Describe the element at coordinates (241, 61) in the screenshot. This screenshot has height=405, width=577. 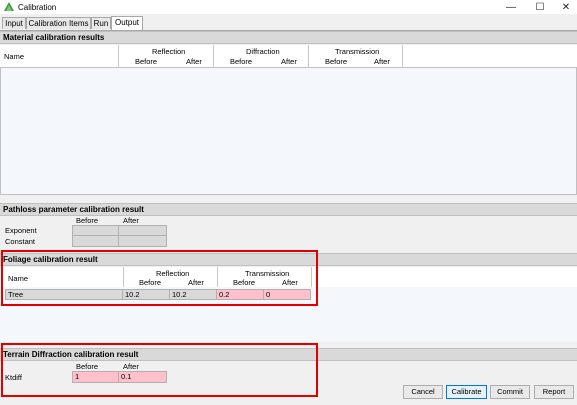
I see `material-diffraction-before: Before` at that location.